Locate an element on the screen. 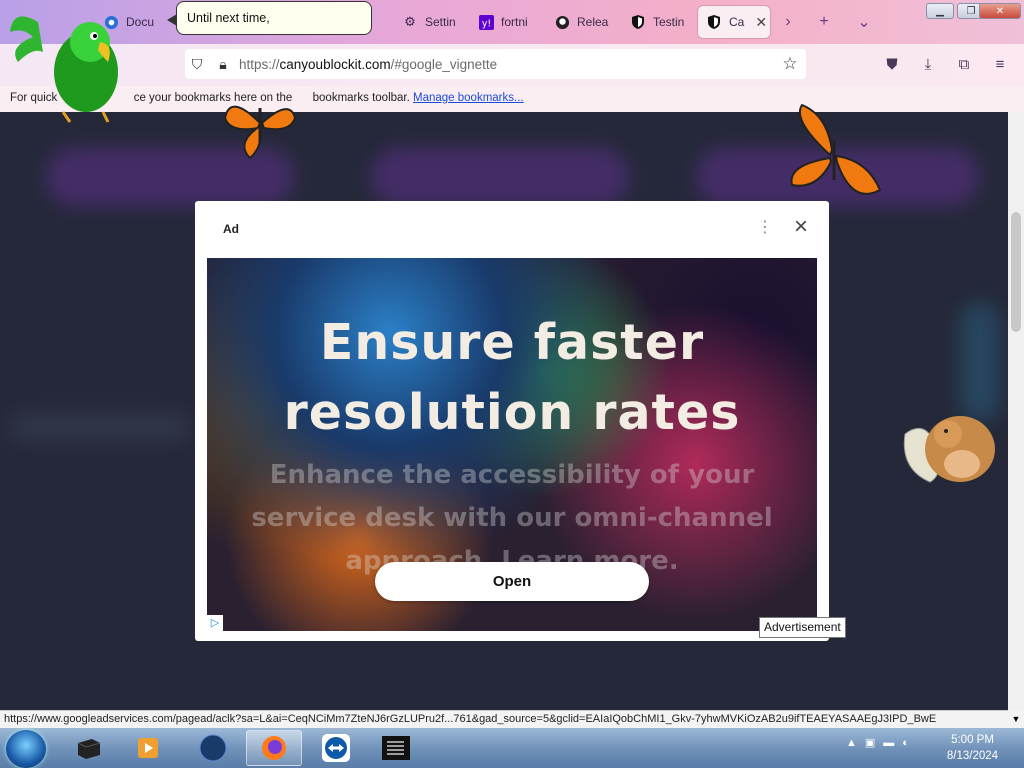 Image resolution: width=1024 pixels, height=768 pixels. close-tab-icon: ✕ is located at coordinates (761, 22).